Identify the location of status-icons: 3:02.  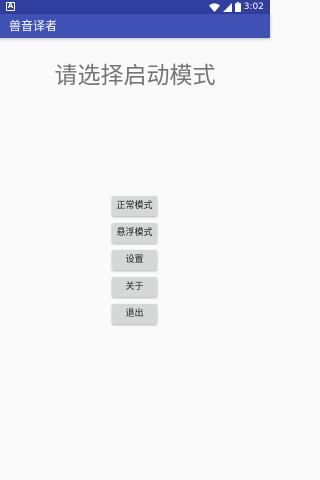
(236, 7).